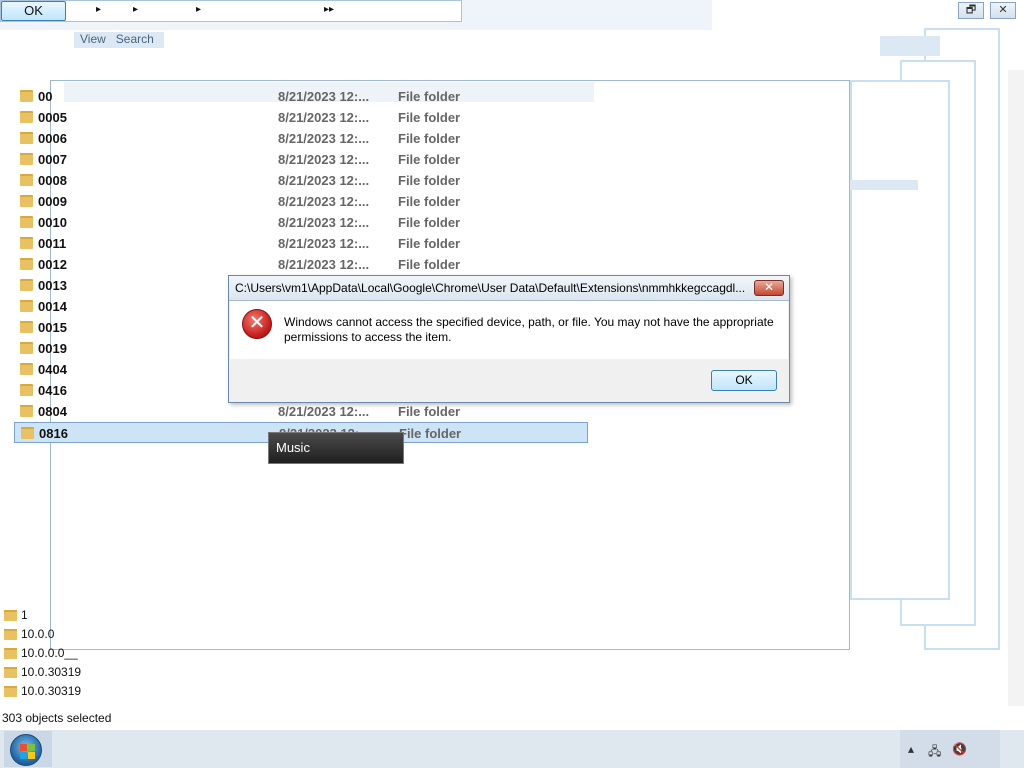  Describe the element at coordinates (769, 288) in the screenshot. I see `dialog-close-button: ✕` at that location.